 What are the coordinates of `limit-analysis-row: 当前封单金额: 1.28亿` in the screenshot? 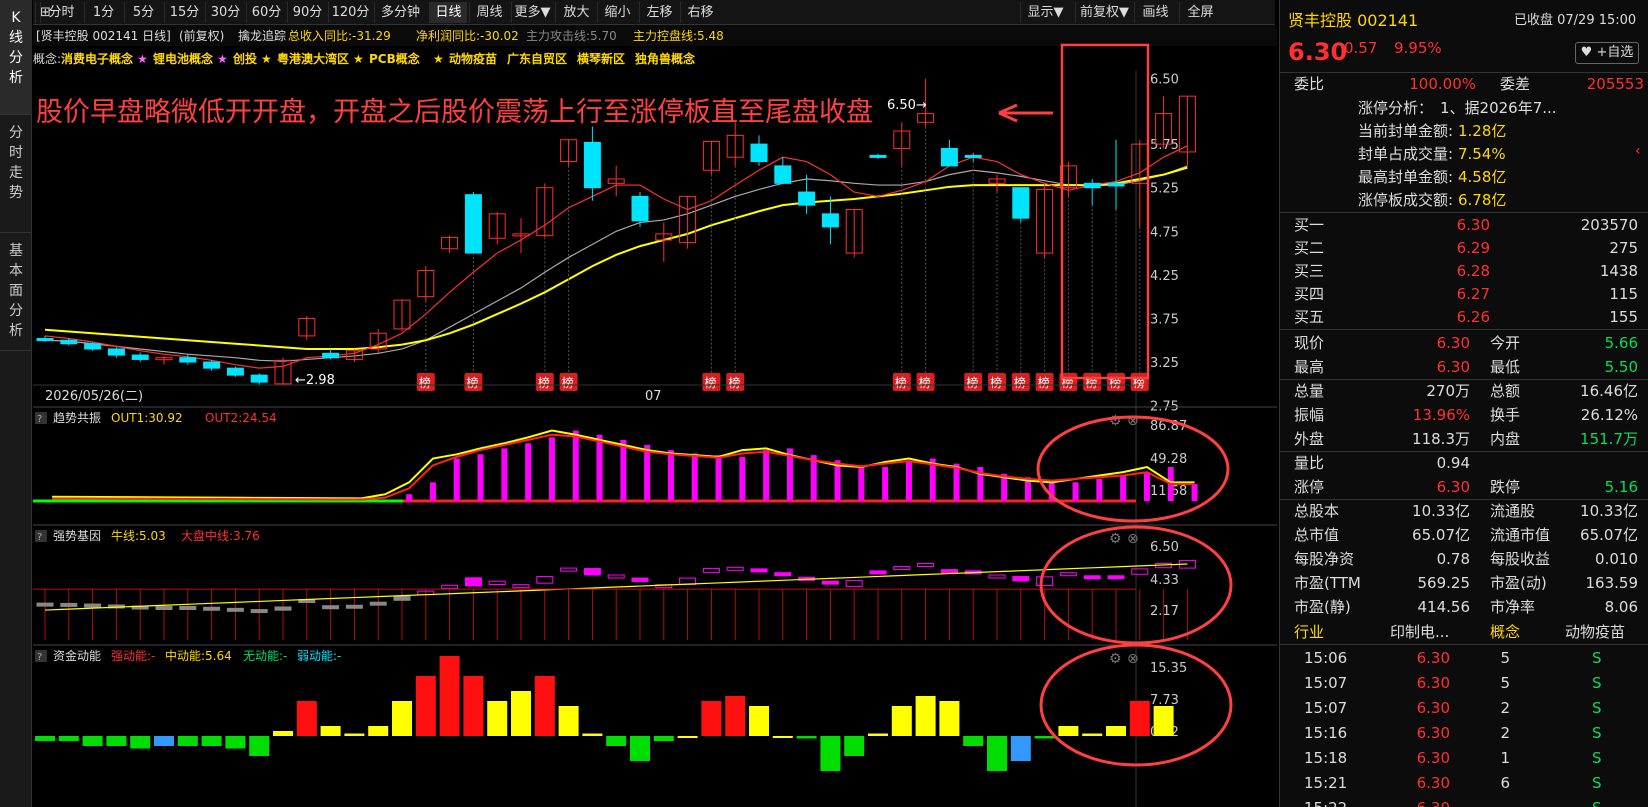 It's located at (1432, 131).